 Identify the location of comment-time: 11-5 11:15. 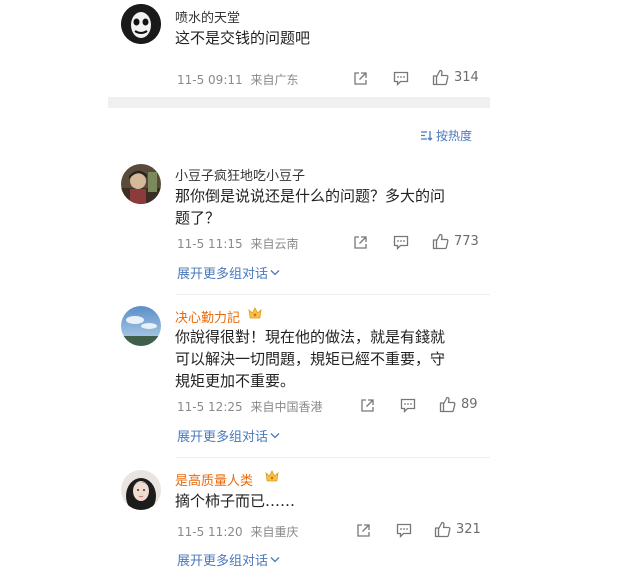
(210, 244).